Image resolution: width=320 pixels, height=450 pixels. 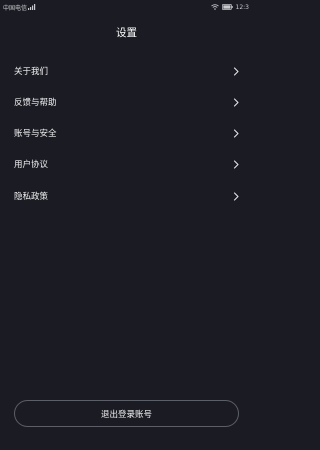 What do you see at coordinates (126, 7) in the screenshot?
I see `status-bar: 中国电信 12:3` at bounding box center [126, 7].